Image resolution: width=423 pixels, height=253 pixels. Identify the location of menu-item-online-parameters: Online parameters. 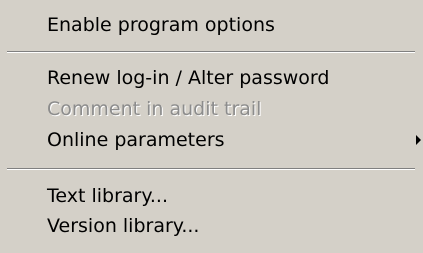
(211, 140).